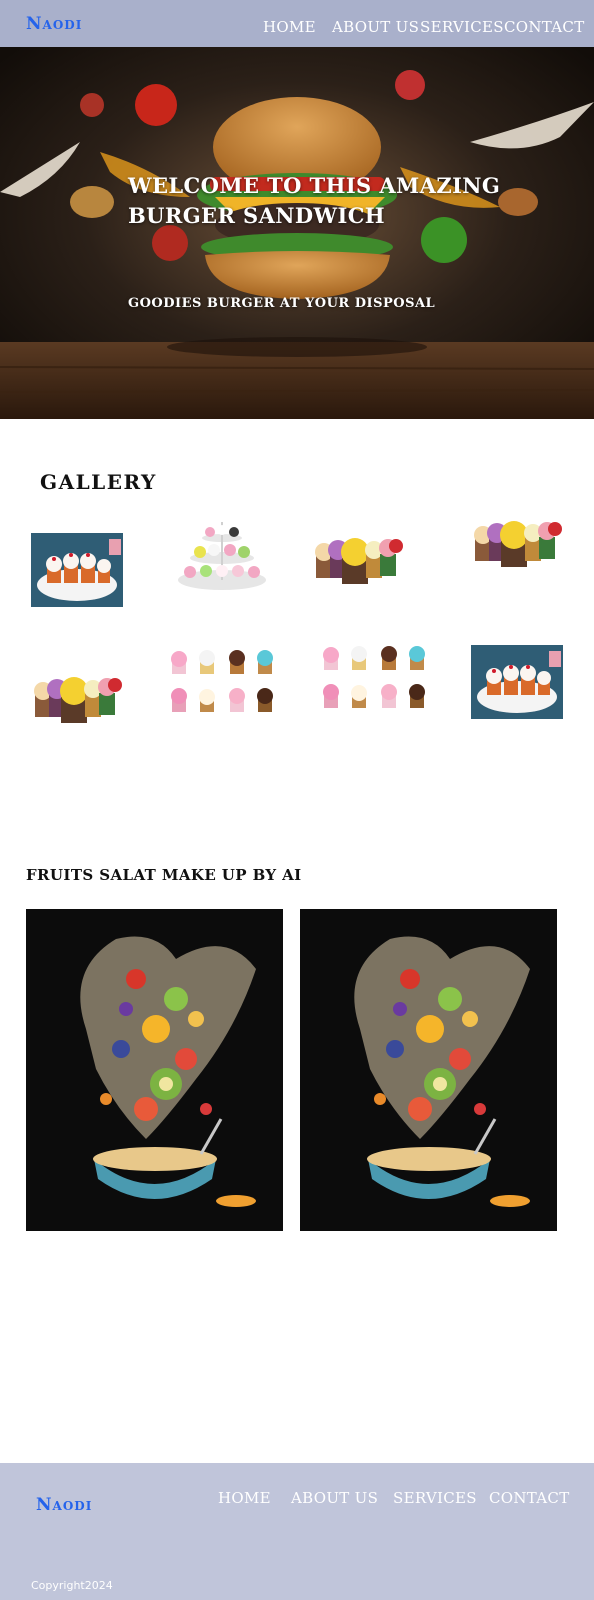 Image resolution: width=594 pixels, height=1600 pixels. I want to click on nav-home: HOME, so click(289, 27).